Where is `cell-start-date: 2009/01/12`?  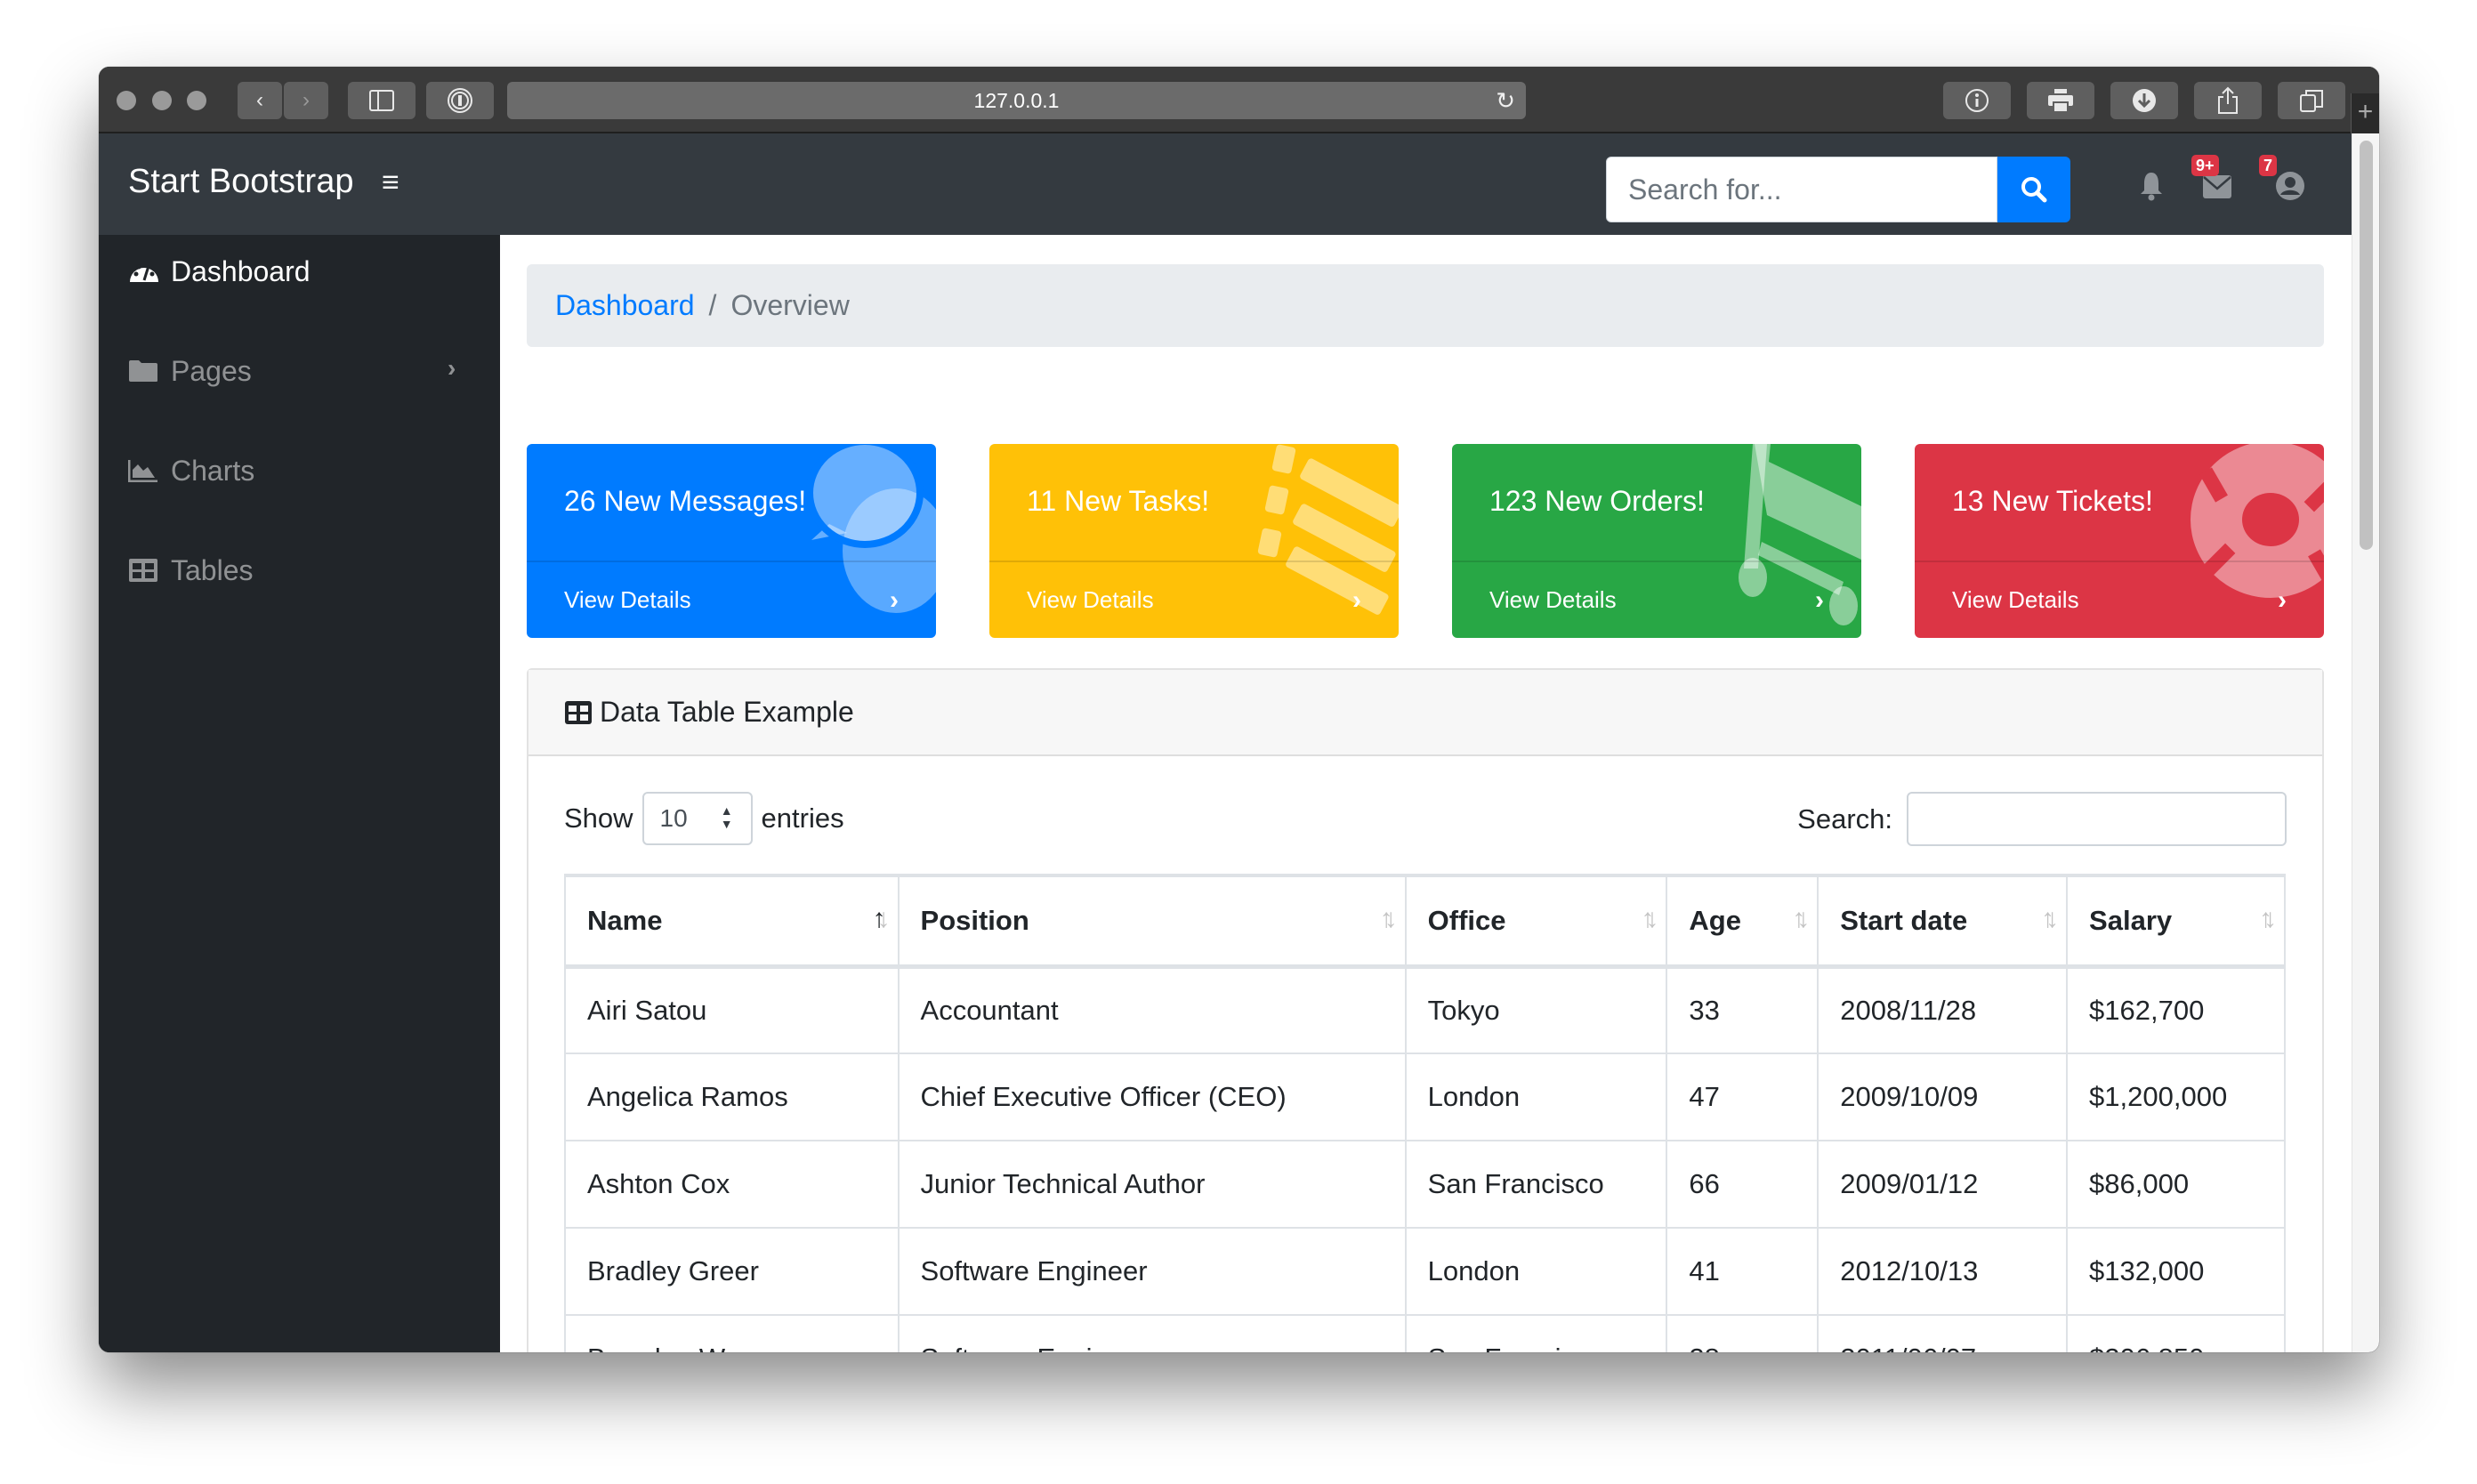
cell-start-date: 2009/01/12 is located at coordinates (1943, 1184).